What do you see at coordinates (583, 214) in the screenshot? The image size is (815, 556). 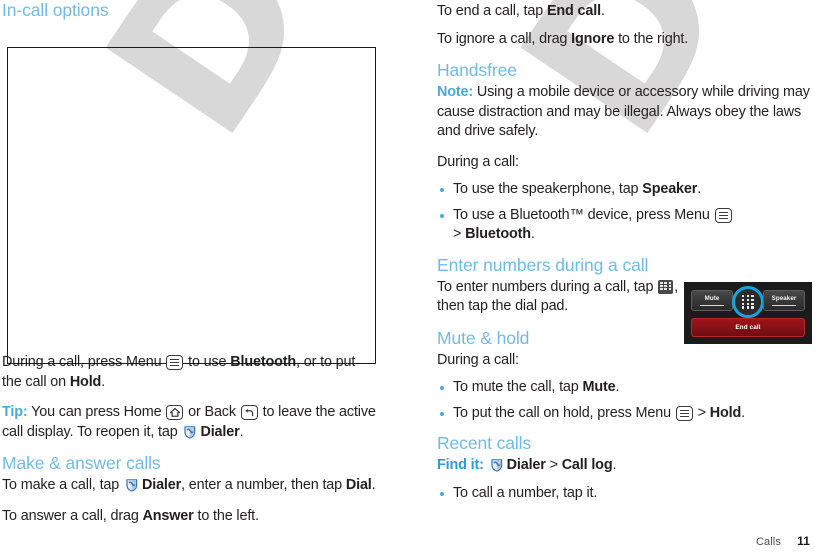 I see `text-fragment: To use a Bluetooth™ device, press Menu` at bounding box center [583, 214].